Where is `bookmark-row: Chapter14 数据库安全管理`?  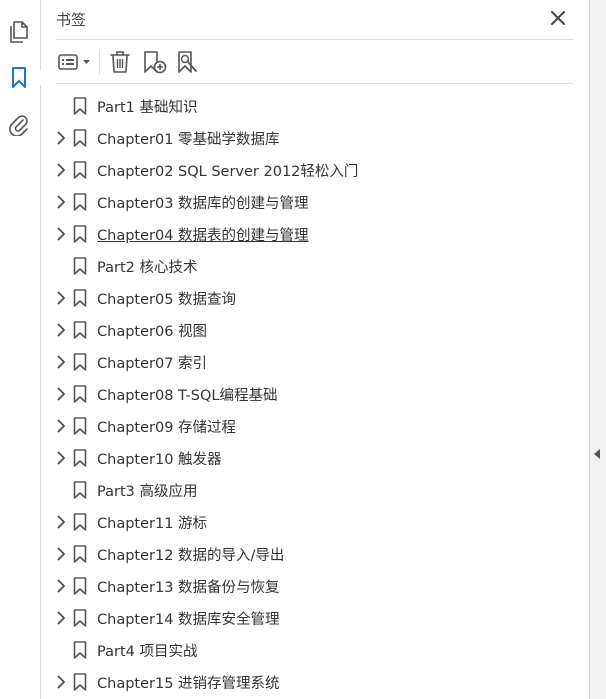 bookmark-row: Chapter14 数据库安全管理 is located at coordinates (315, 618).